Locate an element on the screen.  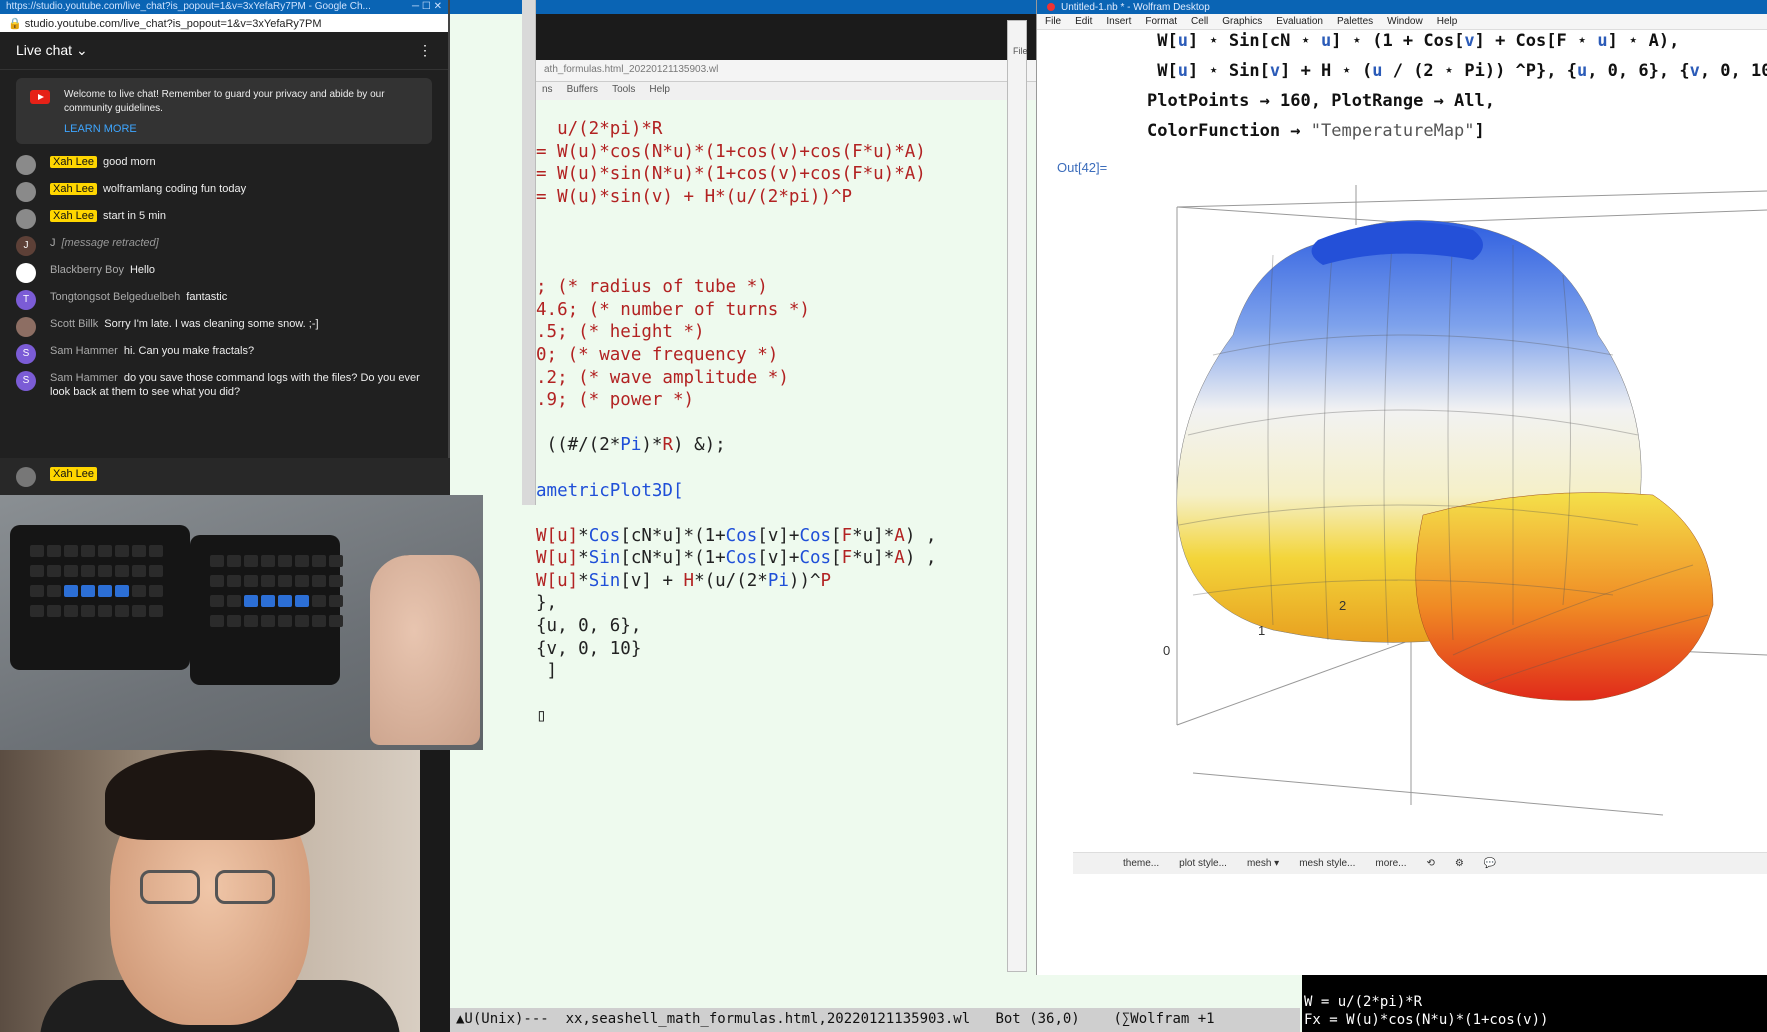
chat-message: Xah Lee start in 5 min is located at coordinates (224, 219).